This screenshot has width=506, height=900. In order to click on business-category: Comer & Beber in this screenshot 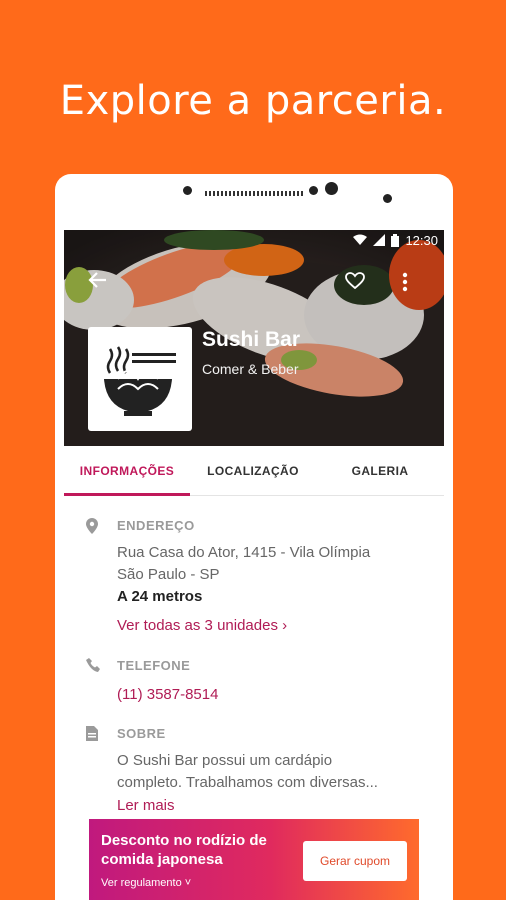, I will do `click(250, 369)`.